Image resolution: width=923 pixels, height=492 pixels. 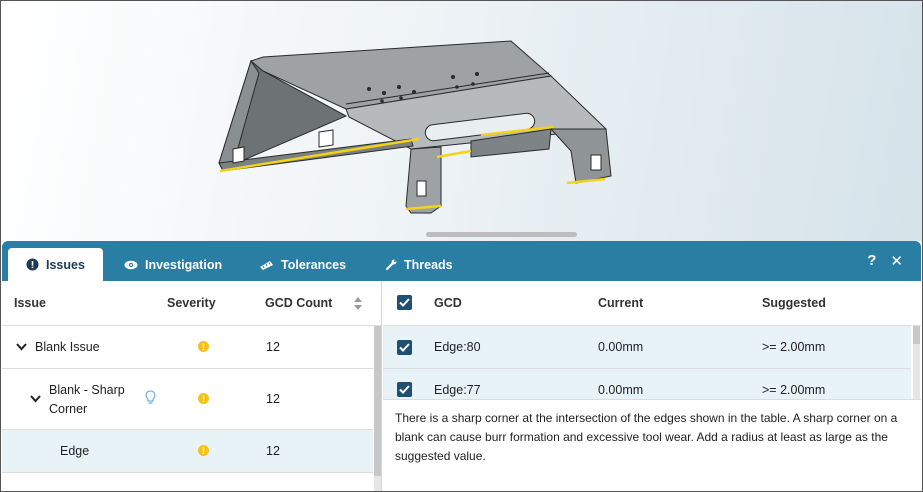 I want to click on tab-threads: Threads, so click(x=419, y=264).